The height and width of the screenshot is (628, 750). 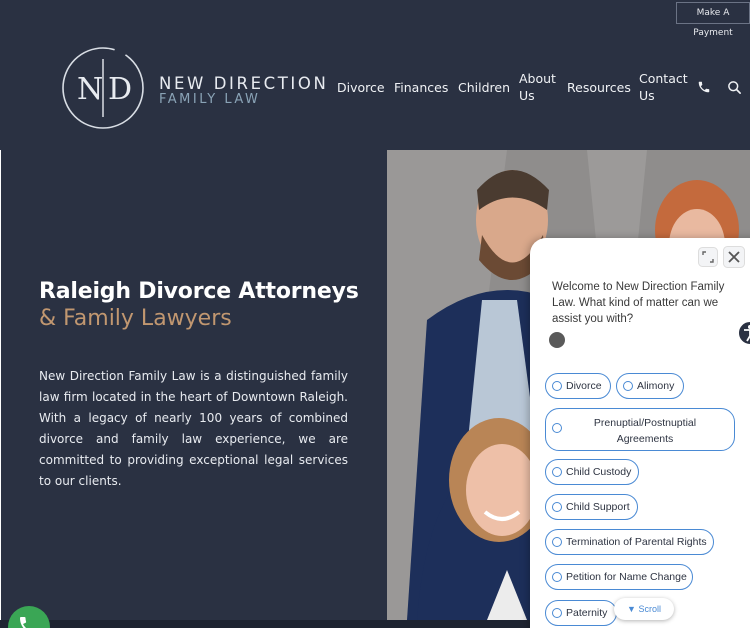 I want to click on chat-option-divorce: Divorce, so click(x=578, y=386).